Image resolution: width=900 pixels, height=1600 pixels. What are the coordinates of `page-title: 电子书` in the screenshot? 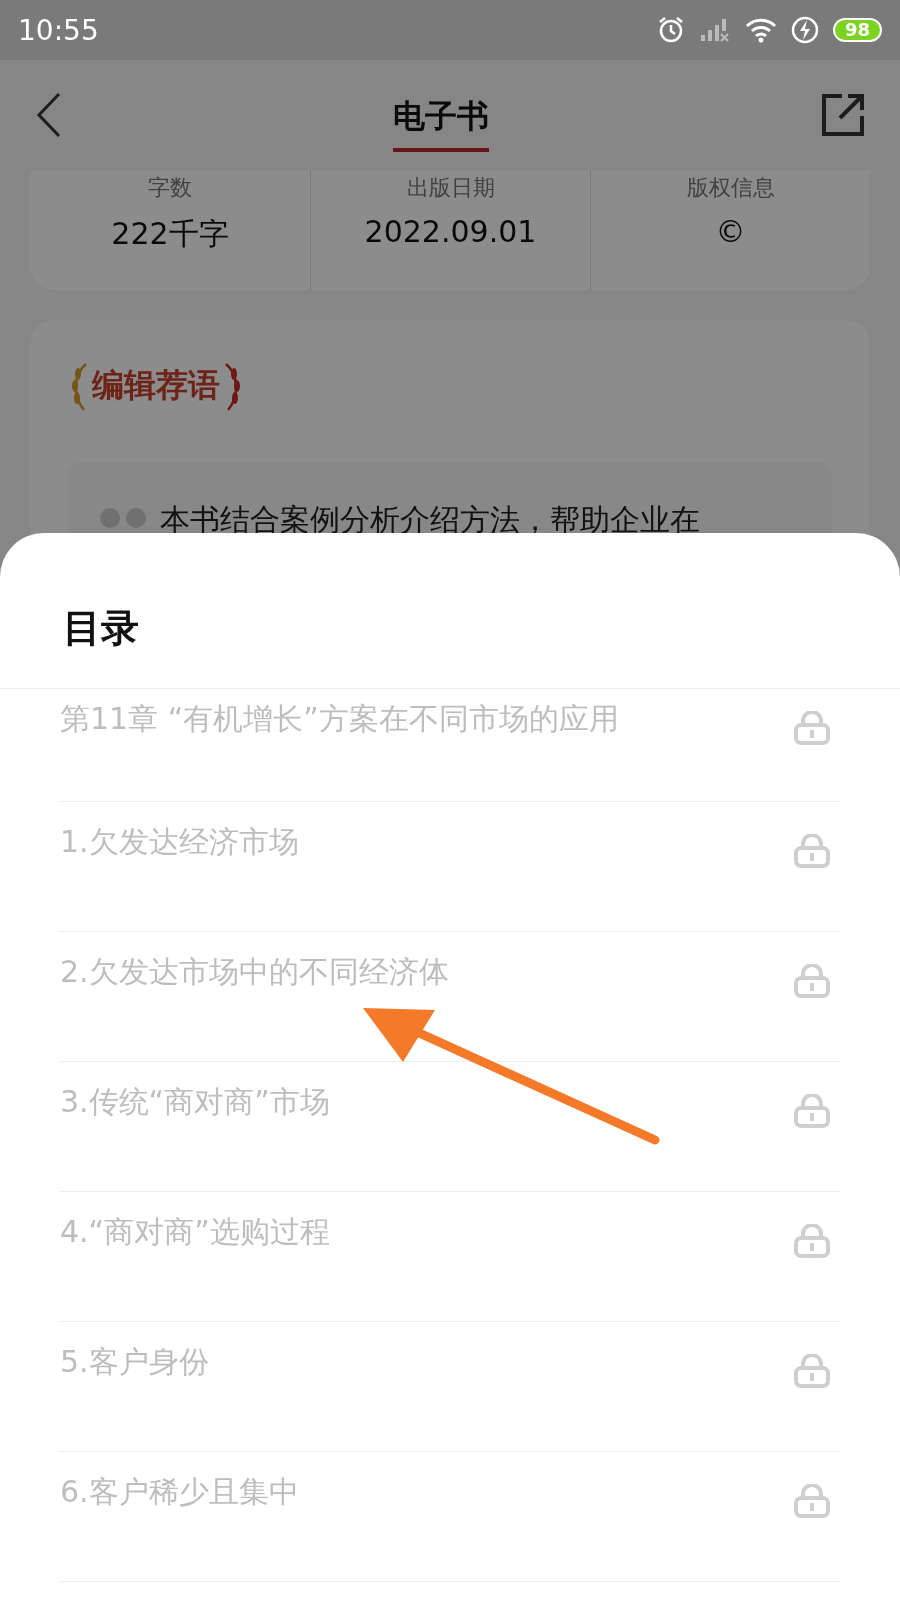 It's located at (441, 122).